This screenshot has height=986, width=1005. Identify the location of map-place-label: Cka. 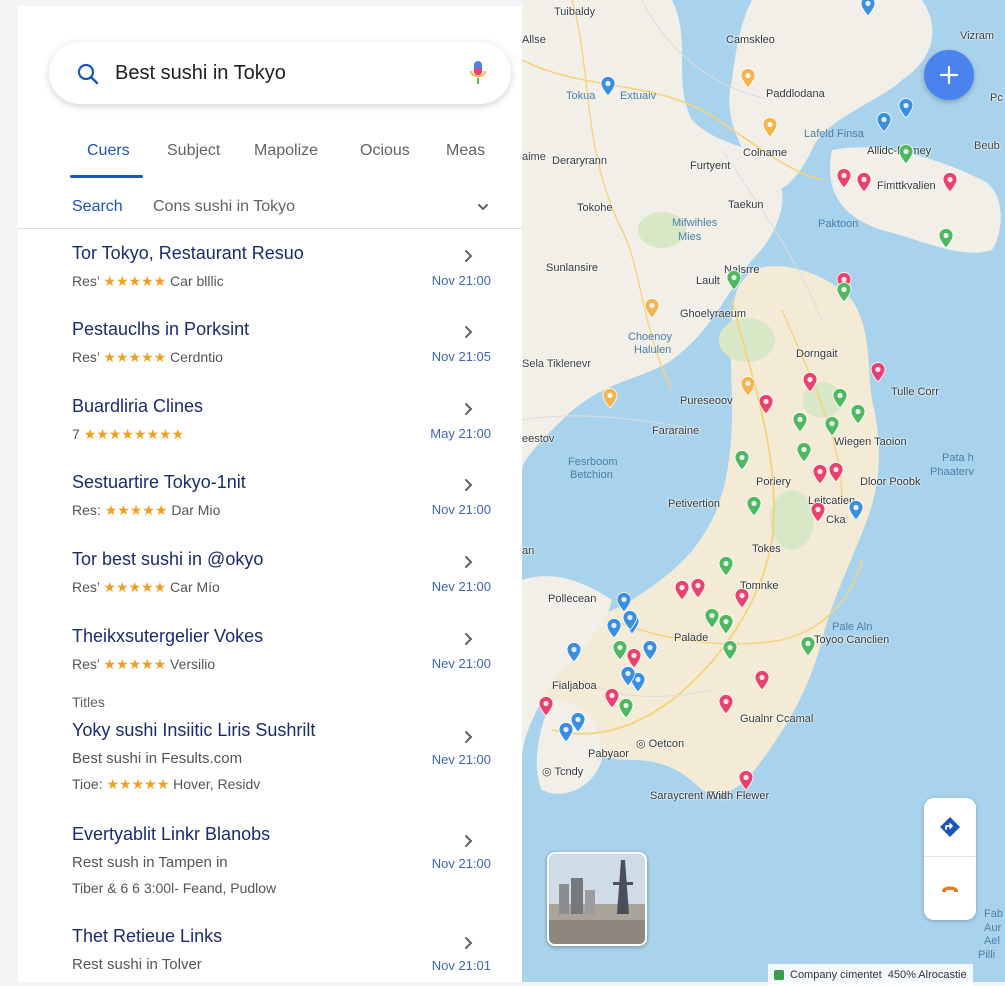
(836, 520).